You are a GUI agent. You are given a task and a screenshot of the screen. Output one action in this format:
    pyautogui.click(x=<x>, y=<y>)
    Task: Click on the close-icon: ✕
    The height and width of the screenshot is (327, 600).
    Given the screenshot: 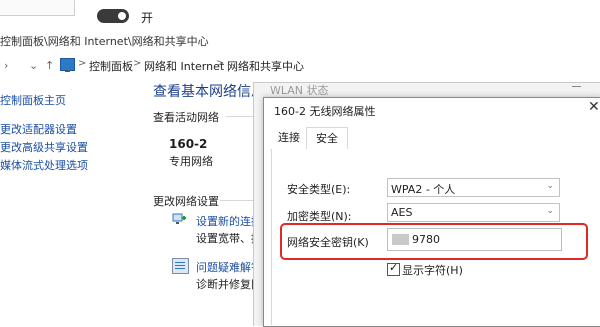 What is the action you would take?
    pyautogui.click(x=594, y=107)
    